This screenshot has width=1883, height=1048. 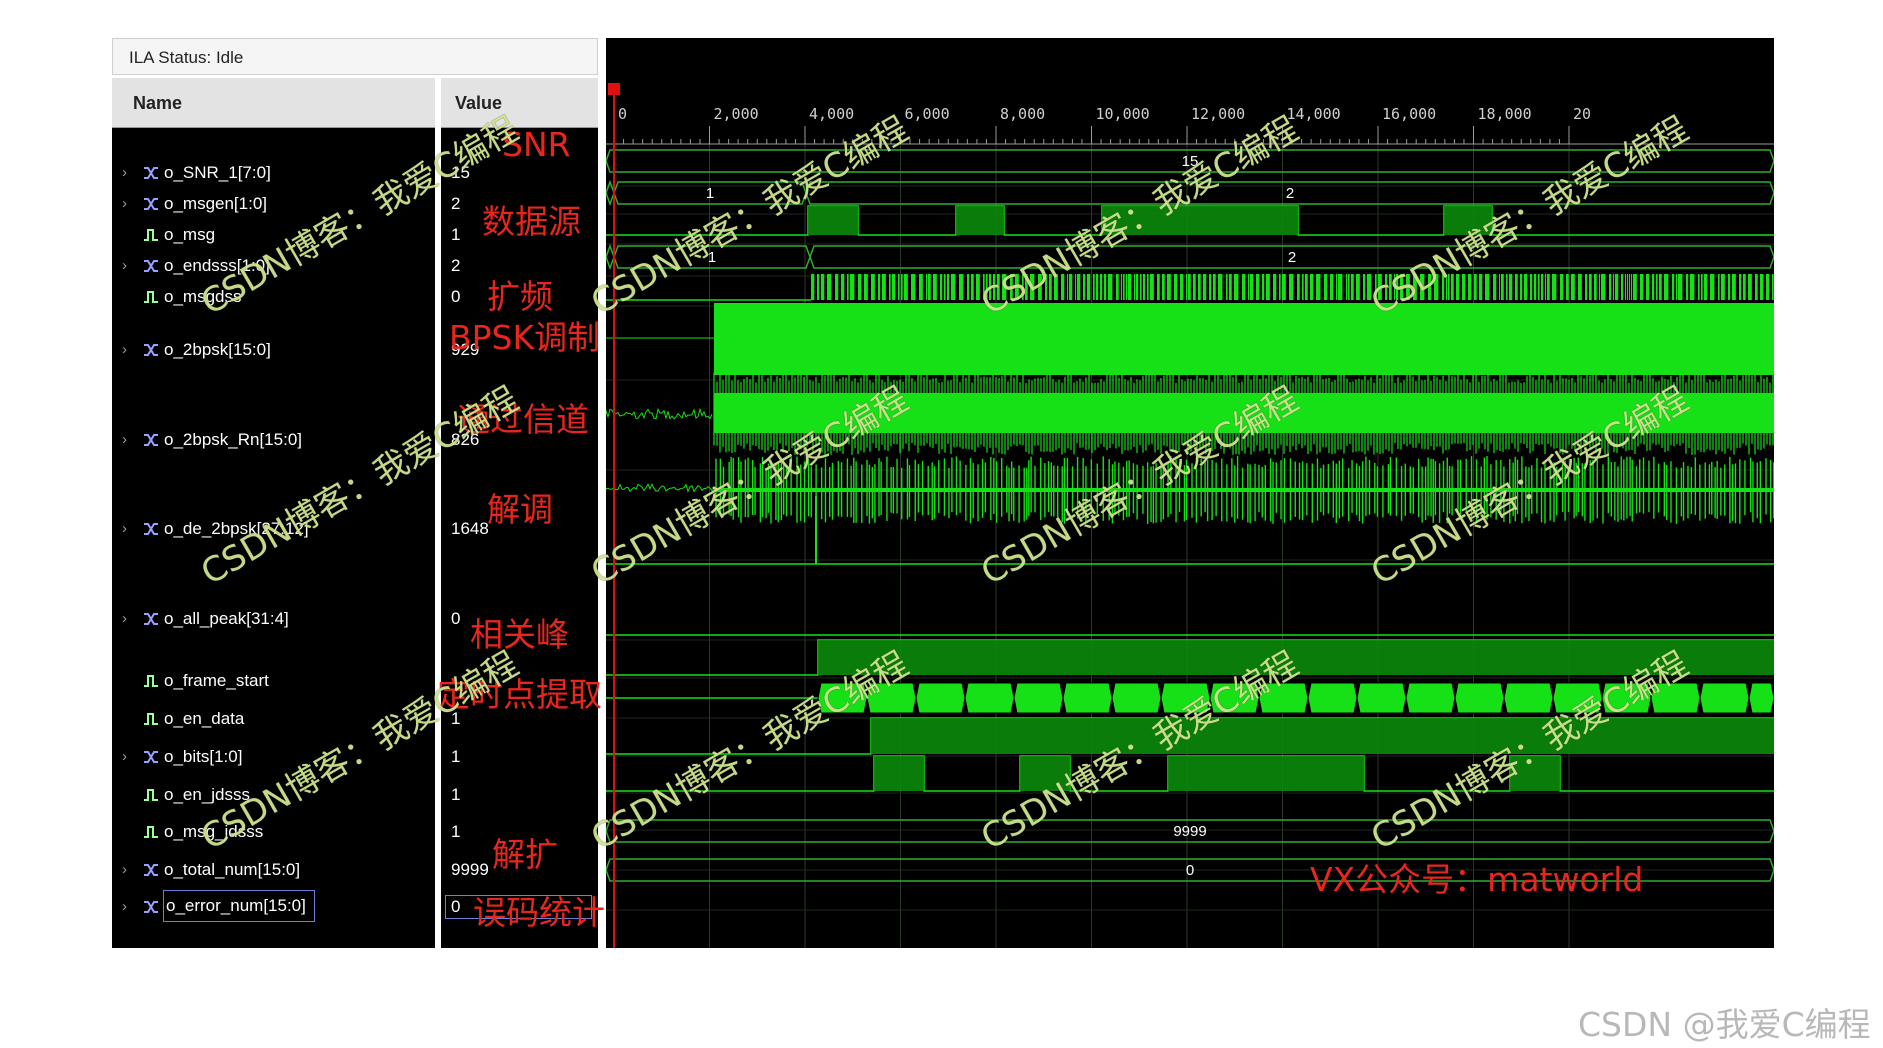 I want to click on axis-tick-label: 16,000, so click(x=1409, y=114).